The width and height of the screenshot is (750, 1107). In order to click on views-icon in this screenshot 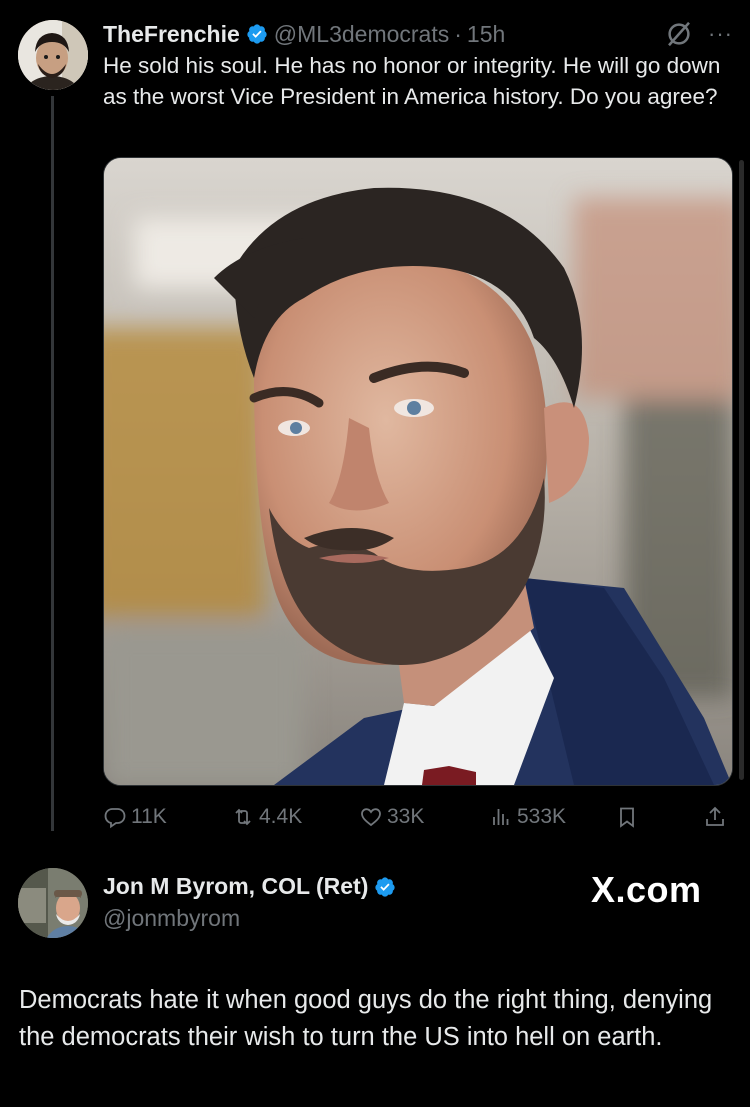, I will do `click(501, 817)`.